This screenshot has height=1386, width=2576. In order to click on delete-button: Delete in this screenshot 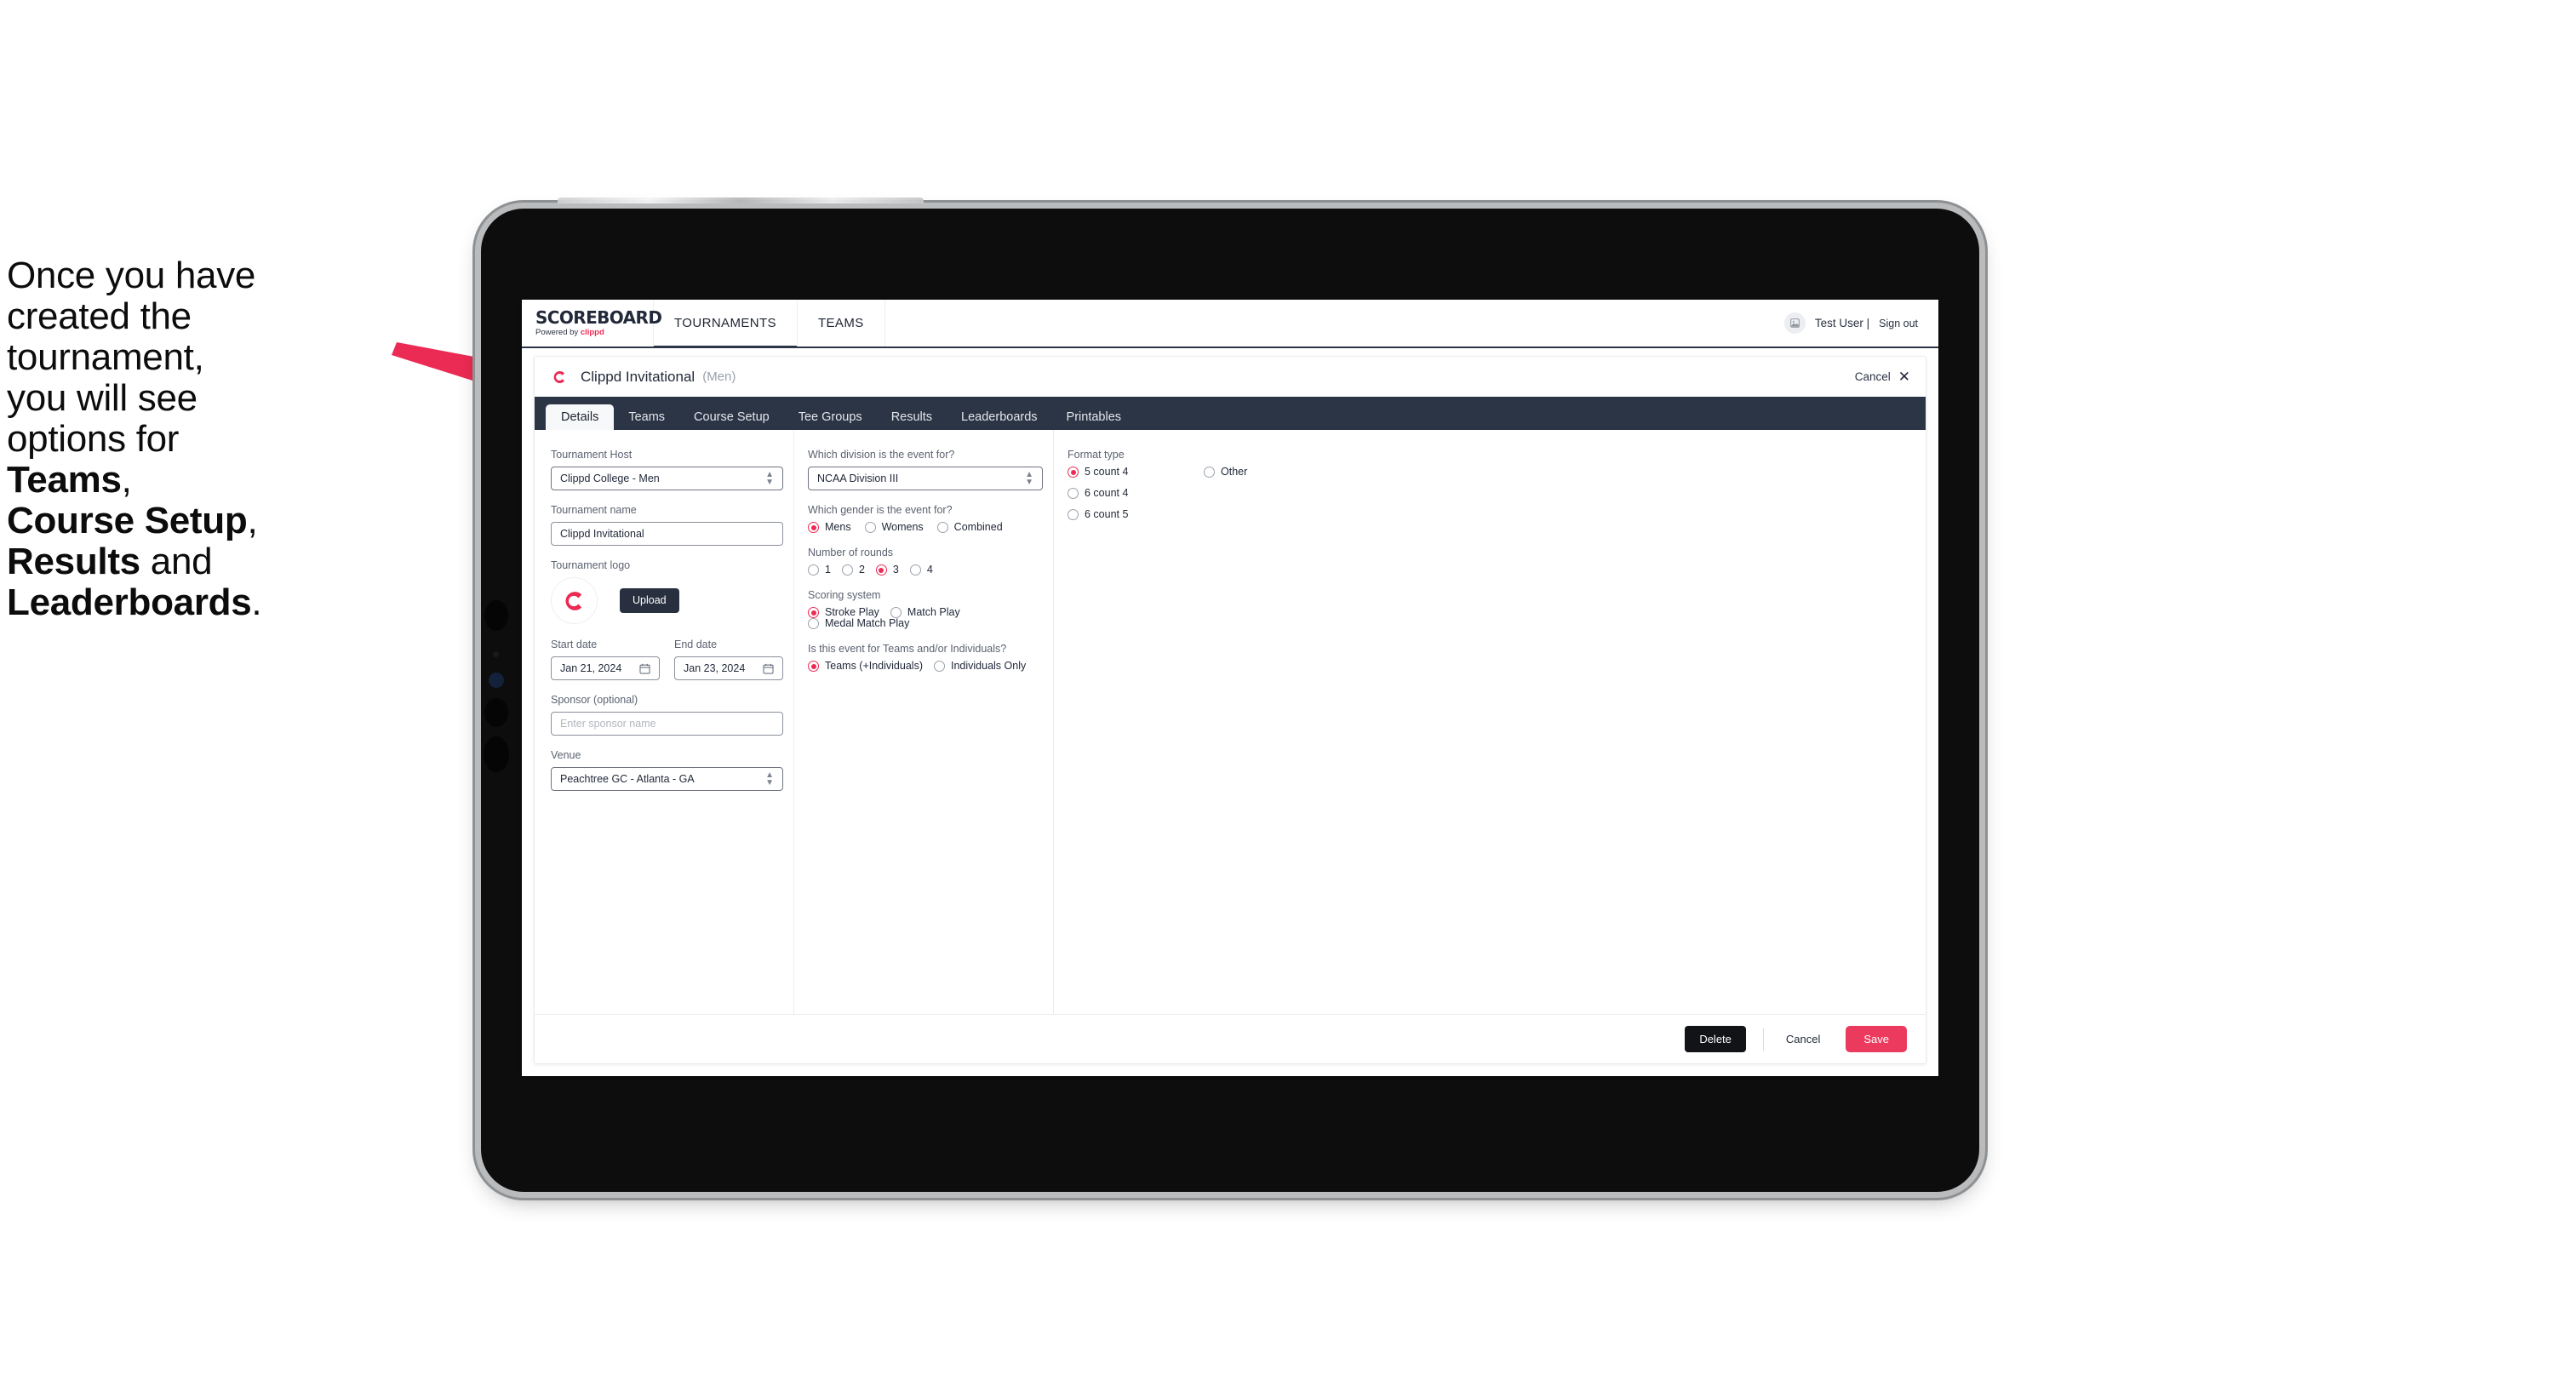, I will do `click(1716, 1039)`.